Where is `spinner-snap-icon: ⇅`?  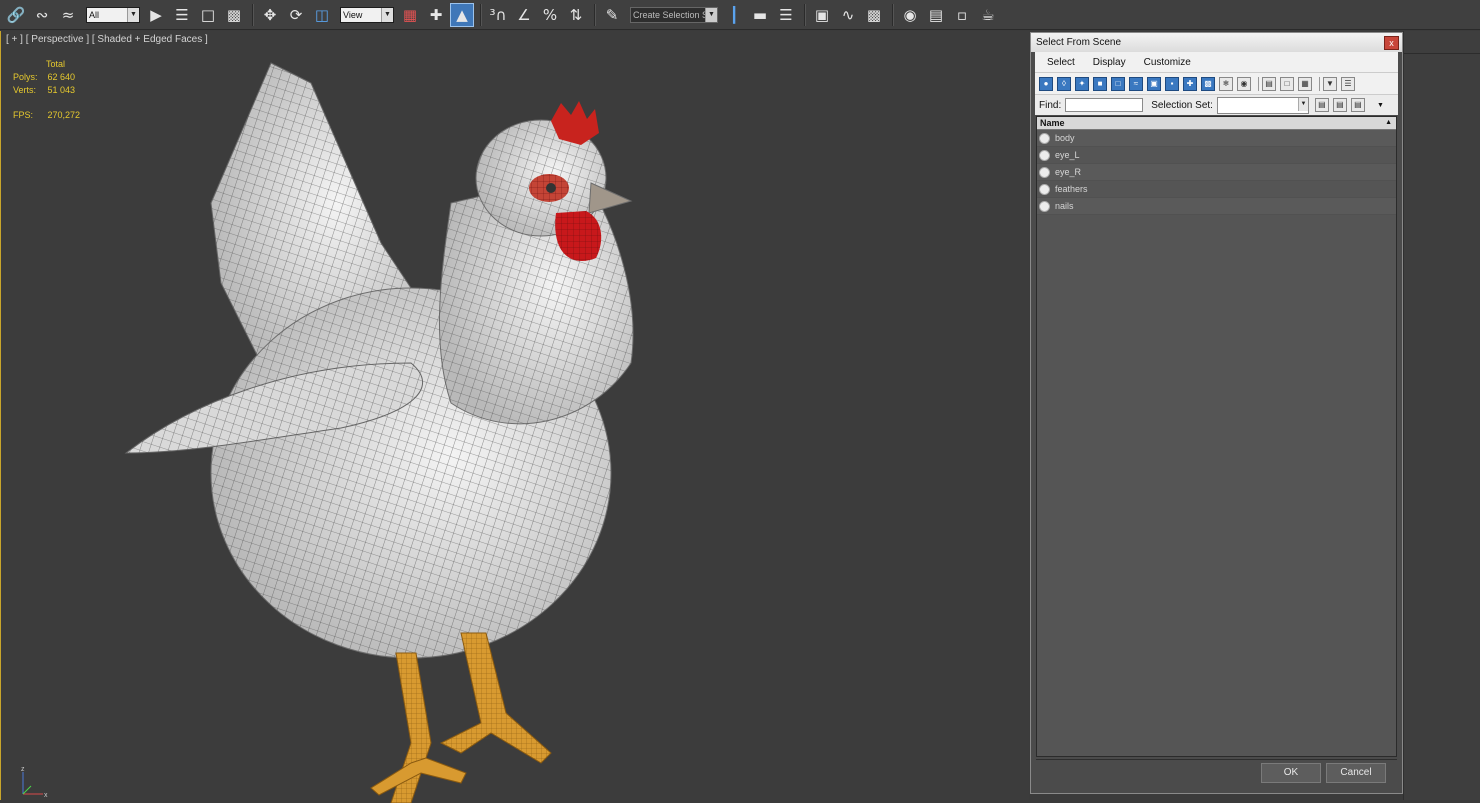
spinner-snap-icon: ⇅ is located at coordinates (576, 15).